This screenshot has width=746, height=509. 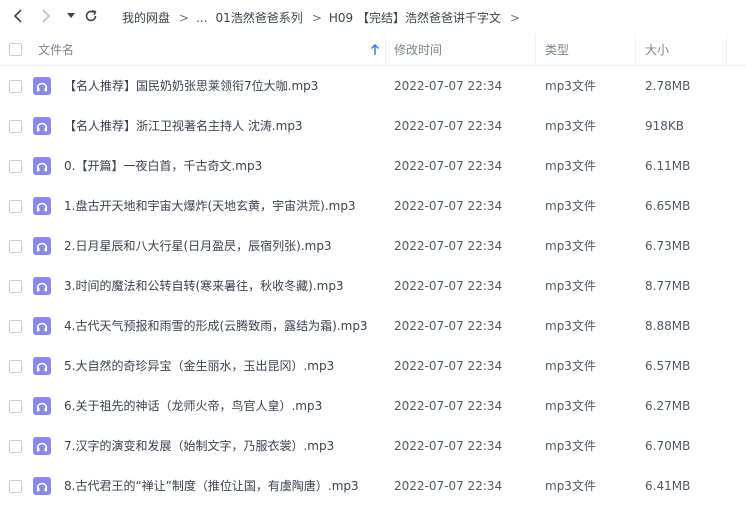 I want to click on file-size: 6.73MB, so click(x=668, y=246).